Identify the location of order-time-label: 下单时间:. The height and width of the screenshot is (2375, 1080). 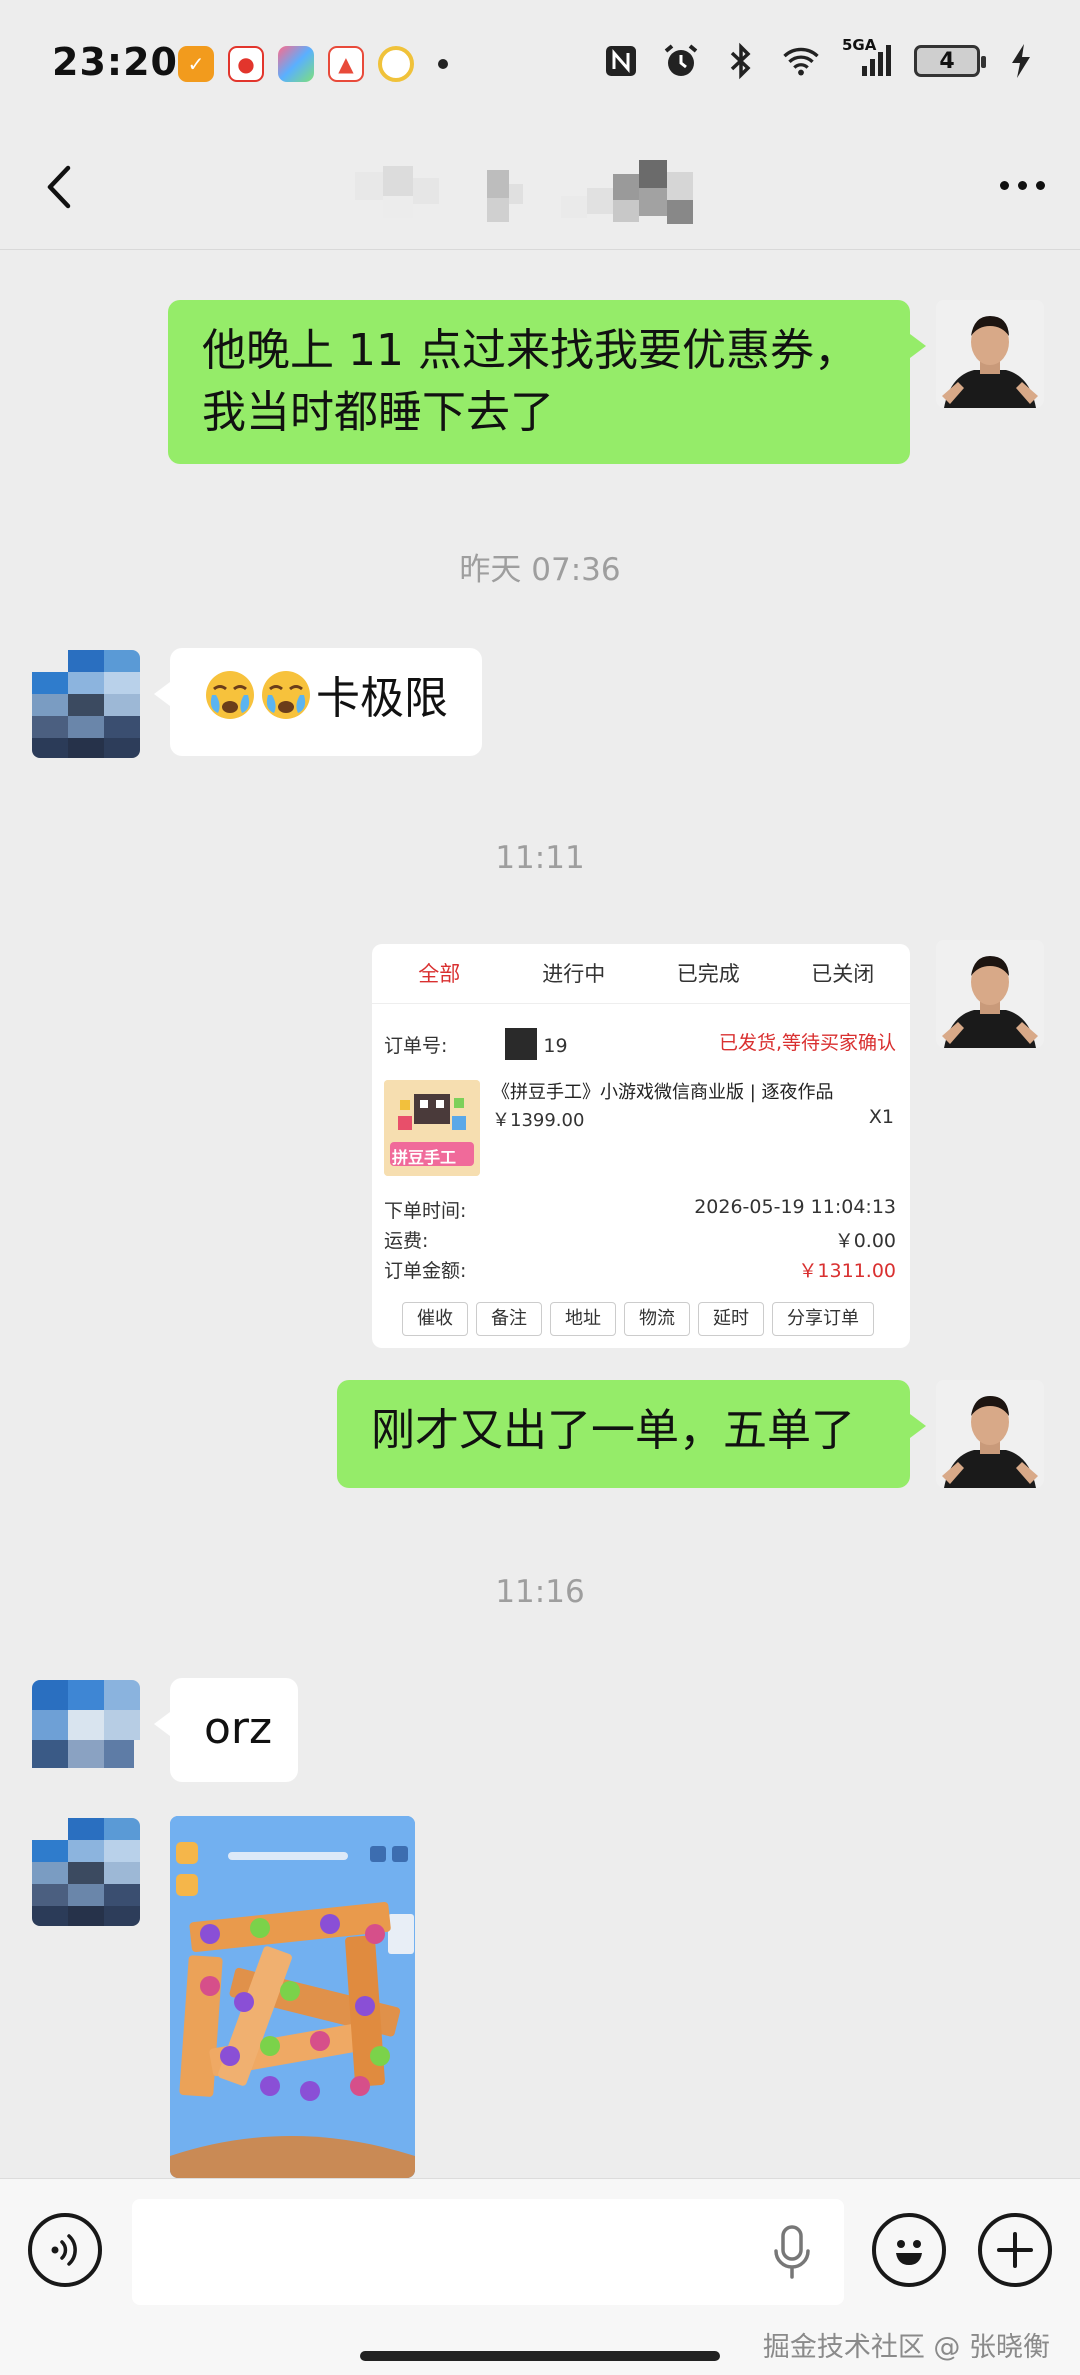
(425, 1211).